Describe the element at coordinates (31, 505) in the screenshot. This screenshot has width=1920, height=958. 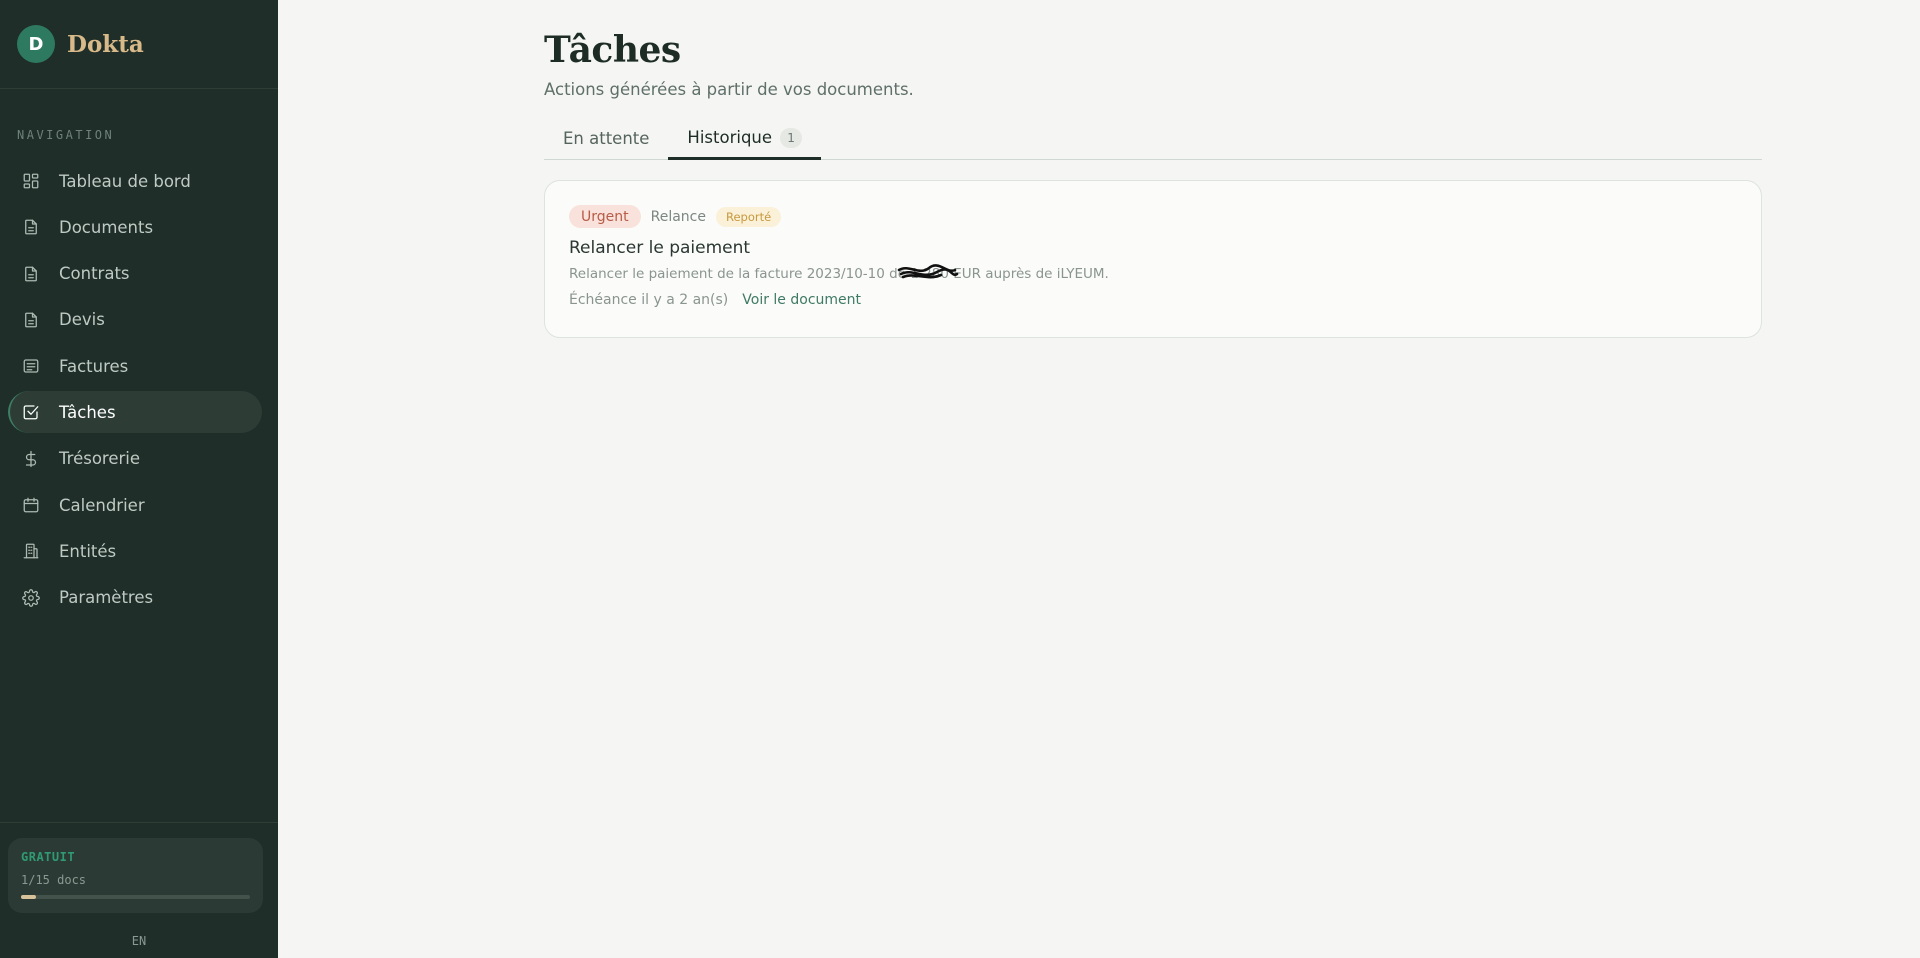
I see `calendar-icon` at that location.